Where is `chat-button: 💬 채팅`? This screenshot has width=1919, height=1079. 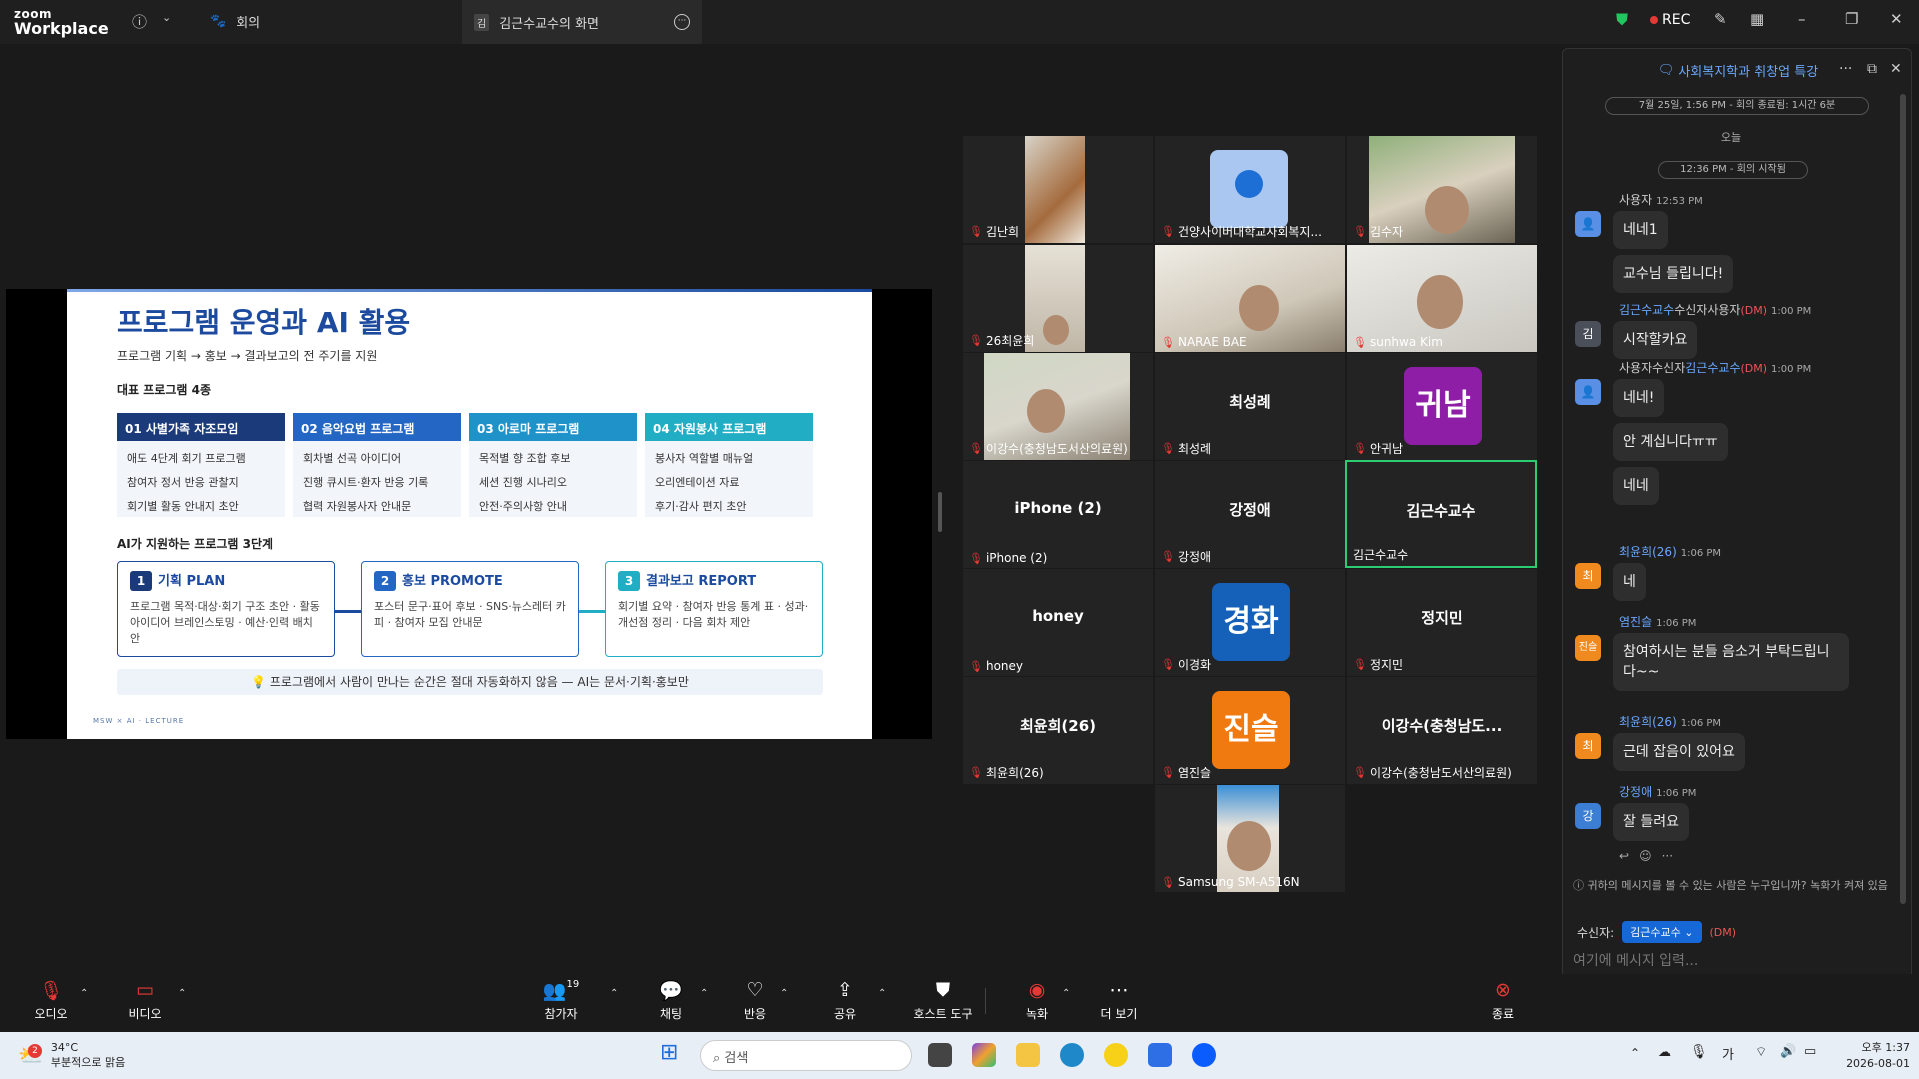 chat-button: 💬 채팅 is located at coordinates (671, 1000).